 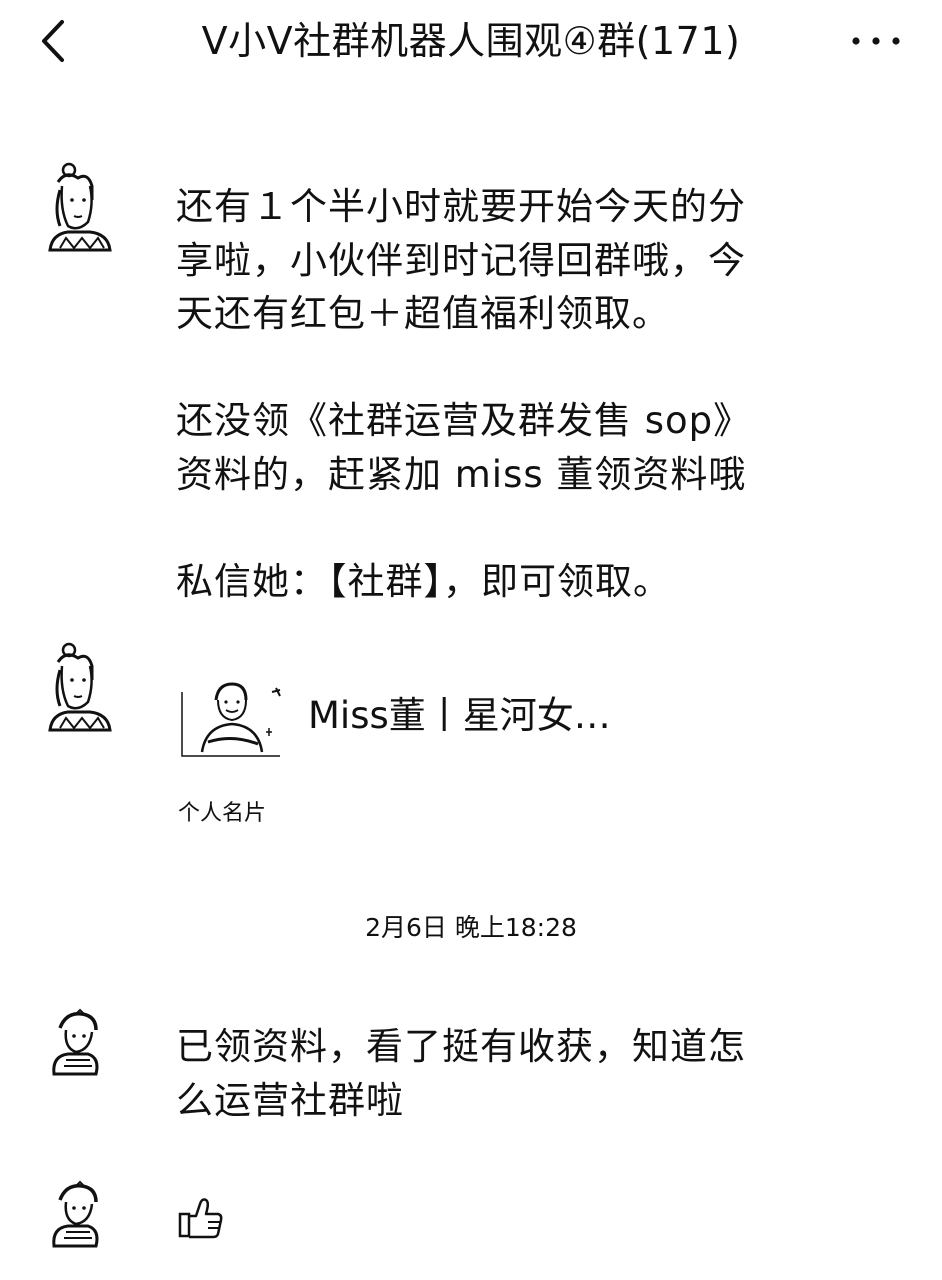 I want to click on more-dots-icon, so click(x=876, y=41).